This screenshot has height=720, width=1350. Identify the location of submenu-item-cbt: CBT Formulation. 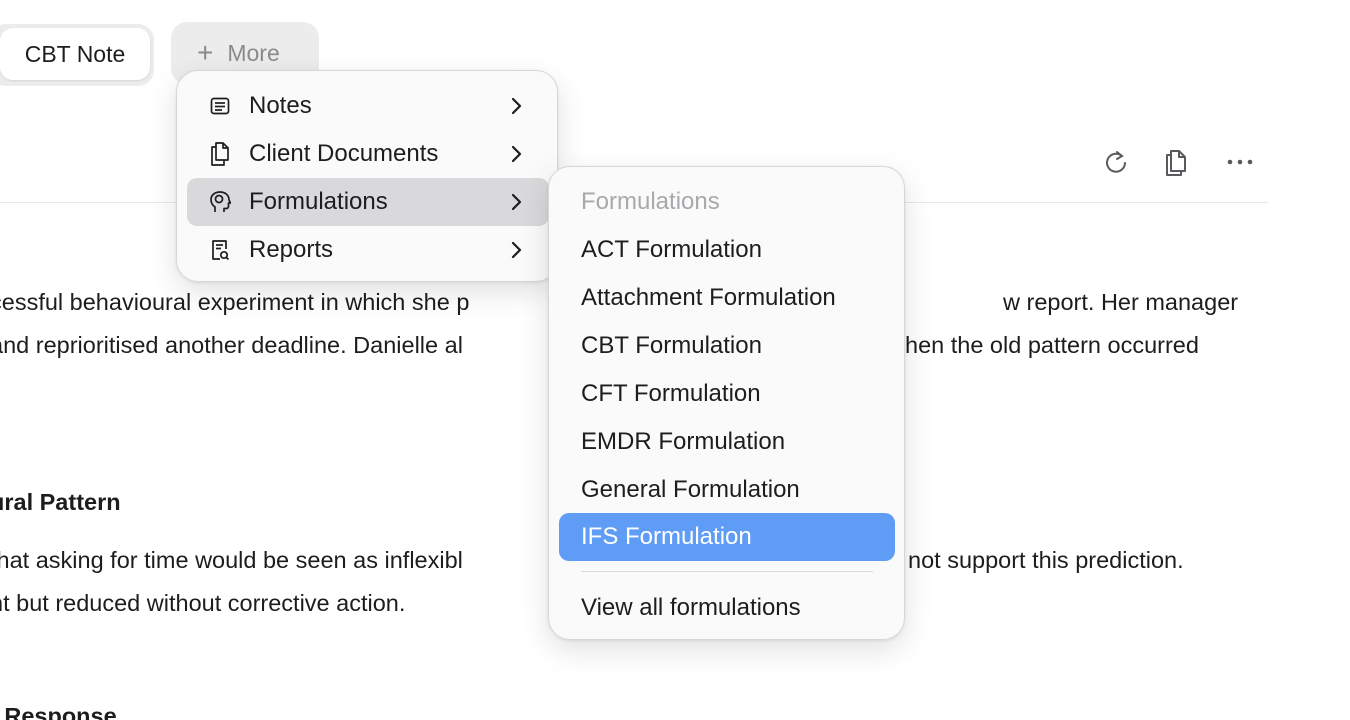
(727, 346).